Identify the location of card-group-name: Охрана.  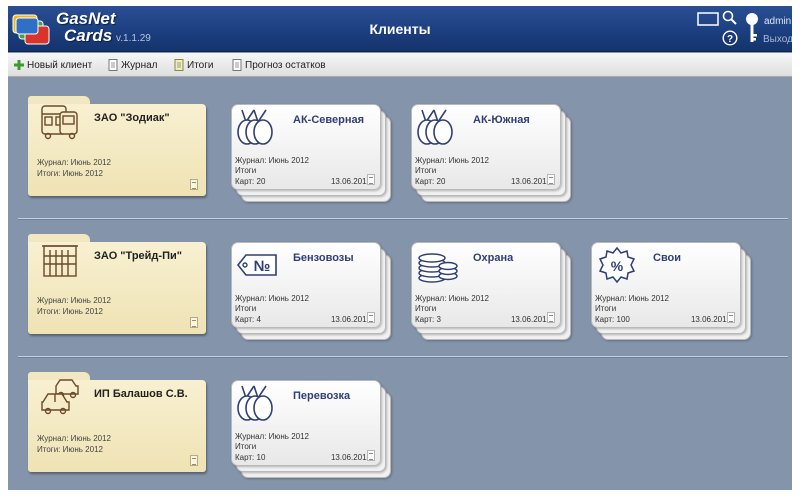
(493, 258).